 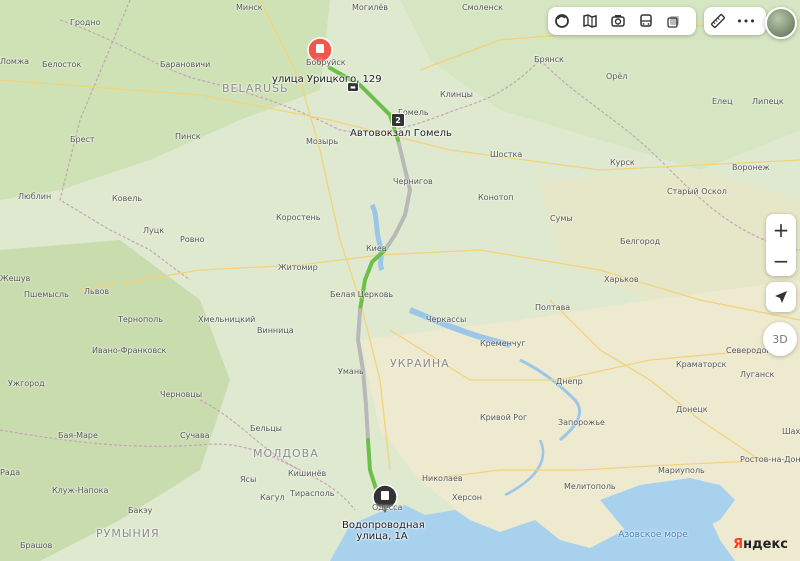 What do you see at coordinates (362, 294) in the screenshot?
I see `city-label: Белая Церковь` at bounding box center [362, 294].